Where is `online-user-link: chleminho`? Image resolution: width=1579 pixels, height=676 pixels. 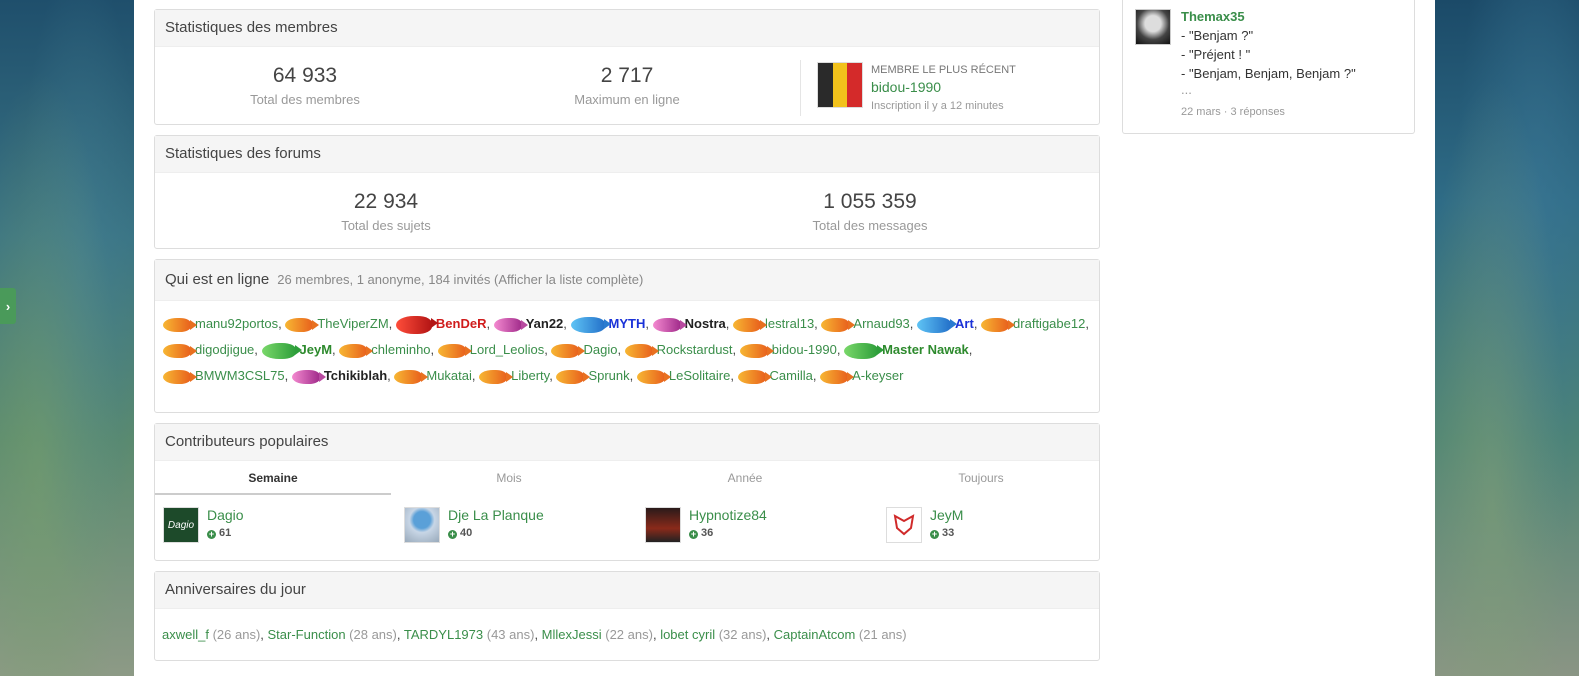
online-user-link: chleminho is located at coordinates (400, 349).